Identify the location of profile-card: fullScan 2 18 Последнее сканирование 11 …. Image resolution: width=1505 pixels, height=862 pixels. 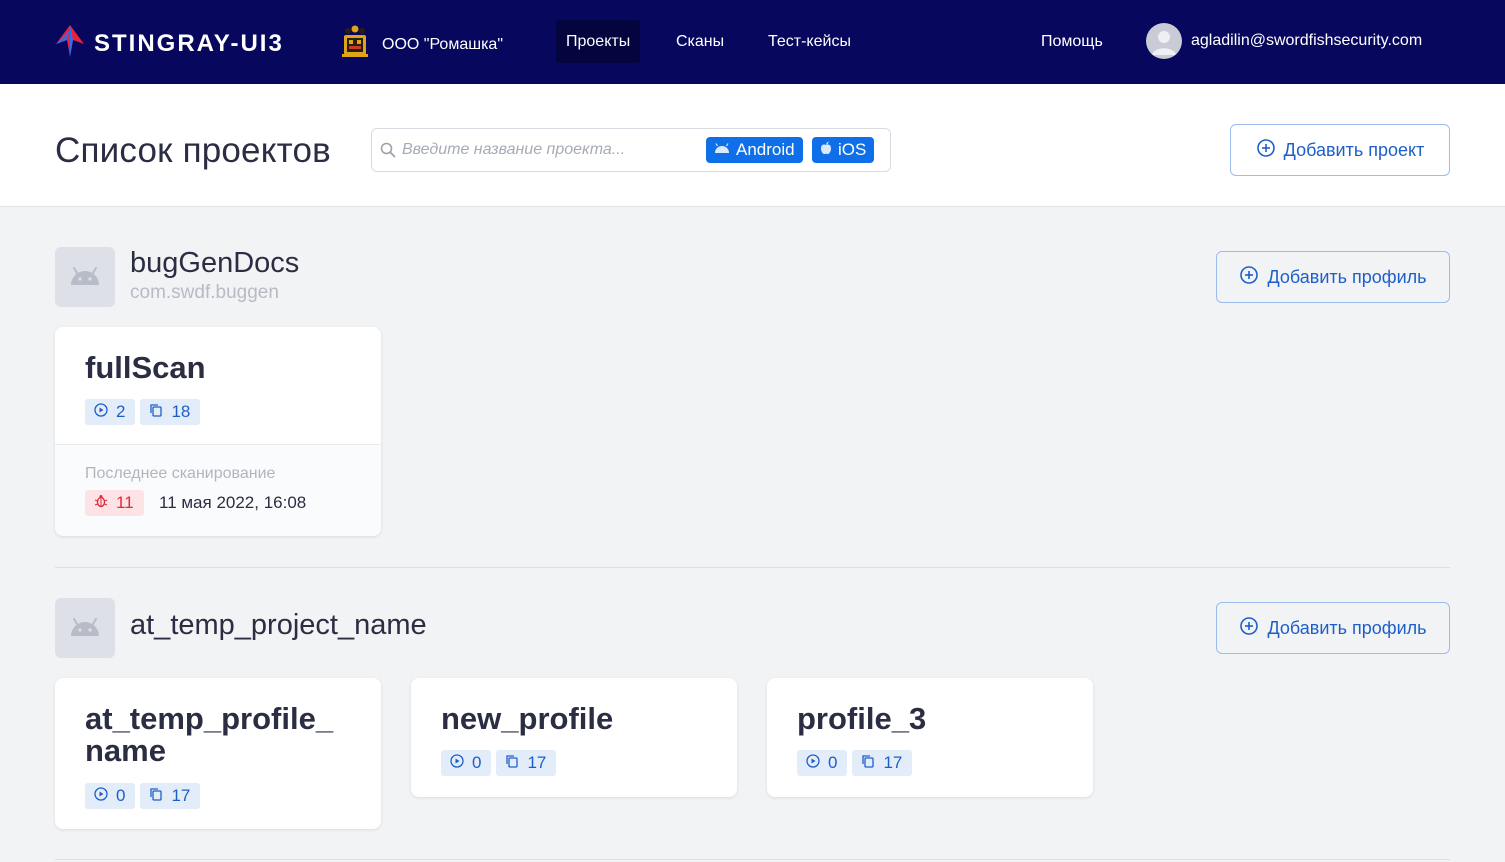
(218, 431).